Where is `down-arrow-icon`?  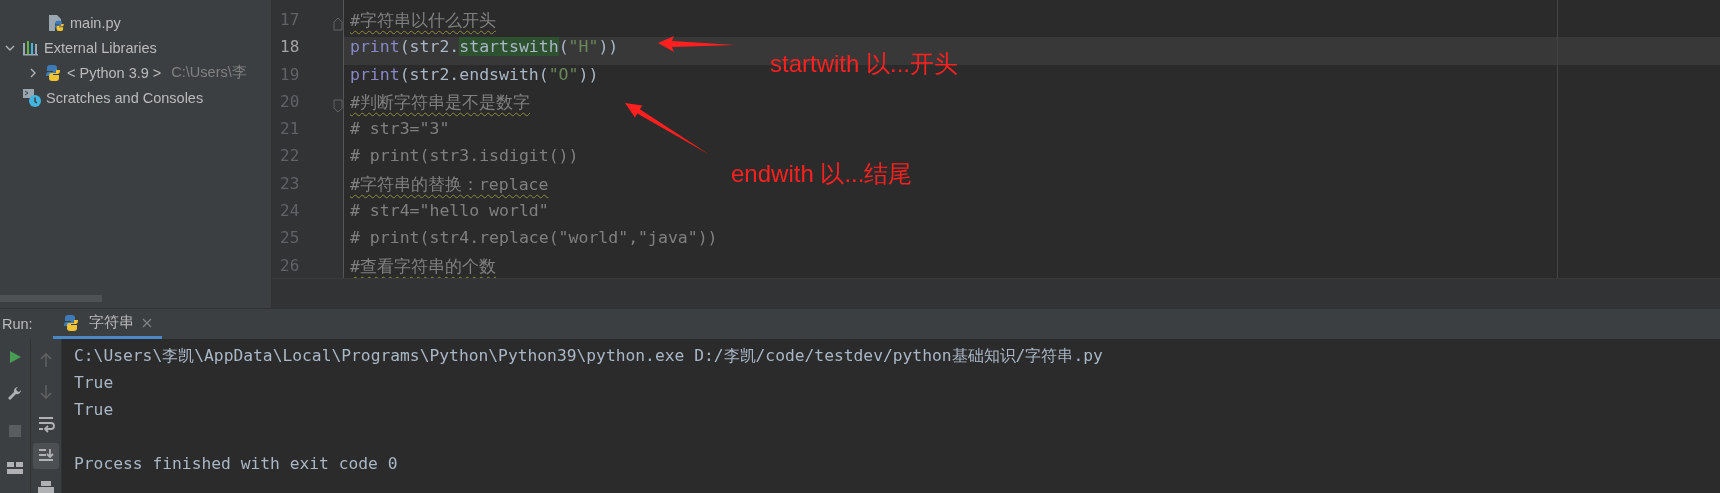
down-arrow-icon is located at coordinates (46, 392).